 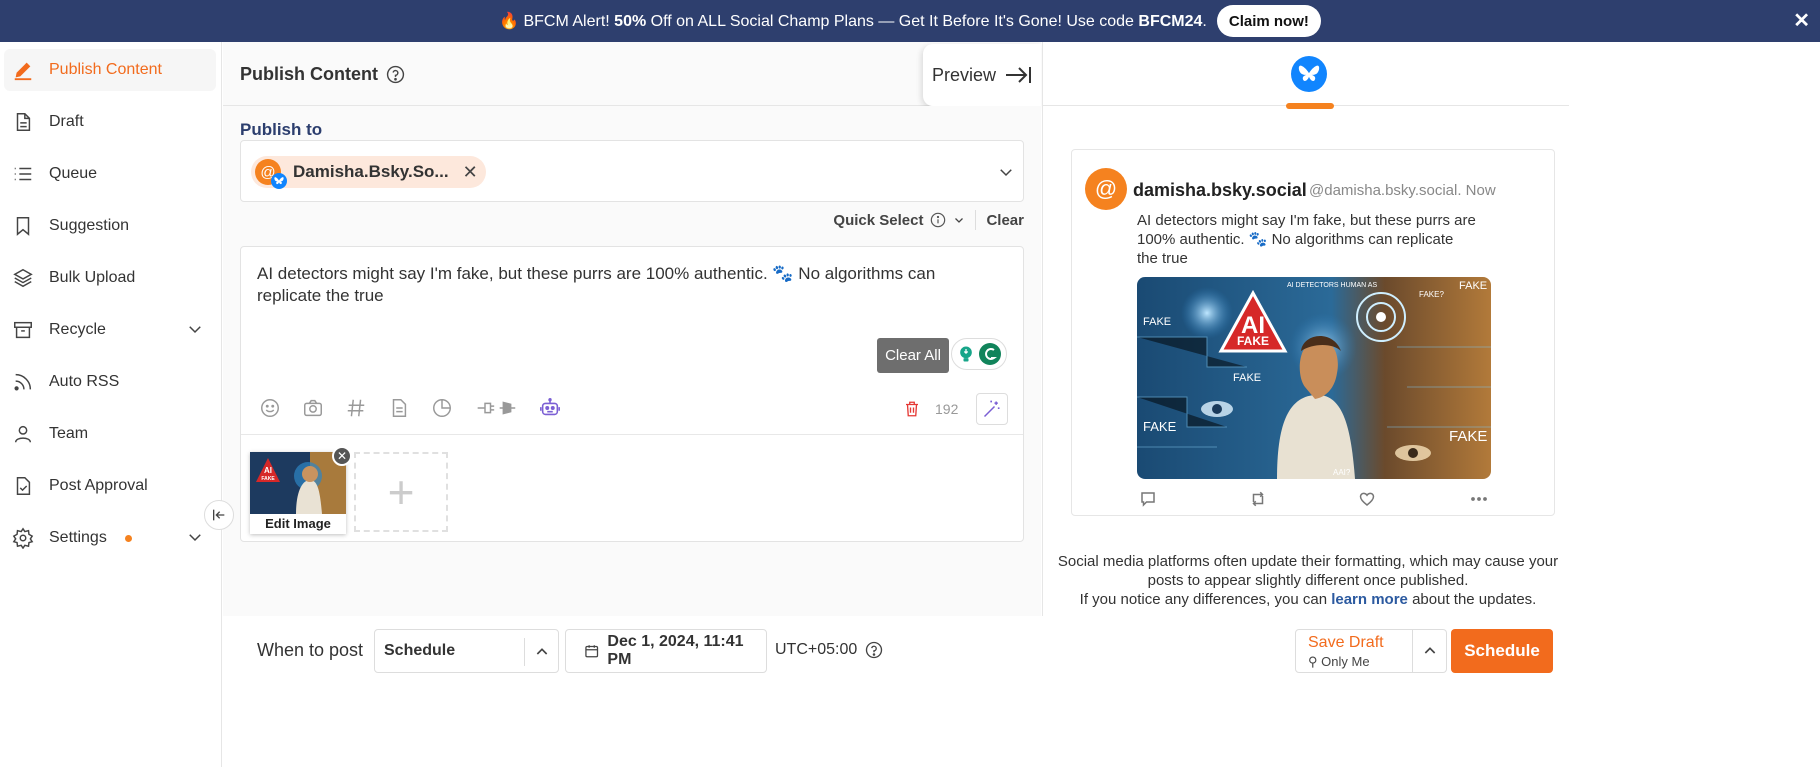 I want to click on preview-handle: @damisha.bsky.social. Now, so click(x=1402, y=190).